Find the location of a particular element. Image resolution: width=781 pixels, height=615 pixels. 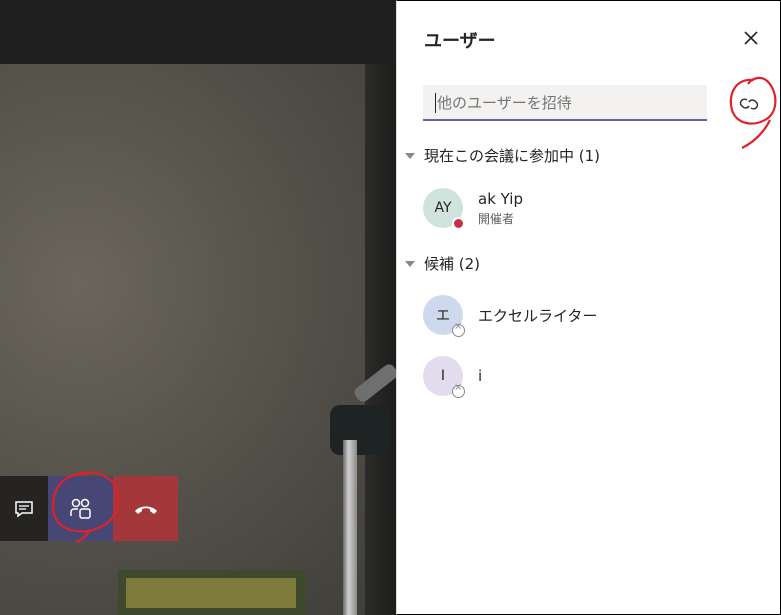

video-top-bar is located at coordinates (198, 32).